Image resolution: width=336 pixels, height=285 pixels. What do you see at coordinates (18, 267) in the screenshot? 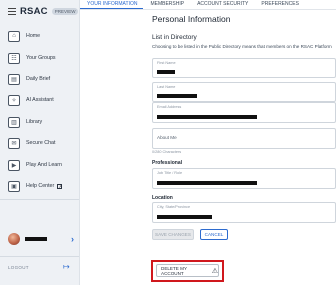
I see `logout-link: LOGOUT` at bounding box center [18, 267].